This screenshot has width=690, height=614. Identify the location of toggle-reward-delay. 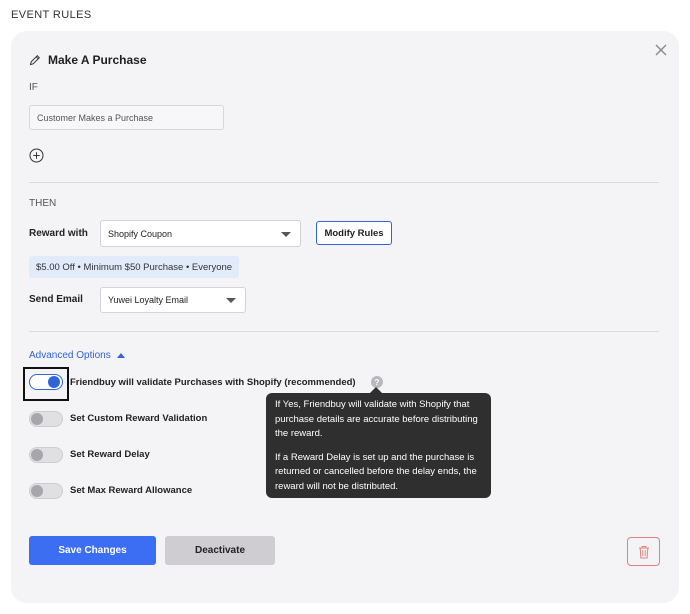
(46, 455).